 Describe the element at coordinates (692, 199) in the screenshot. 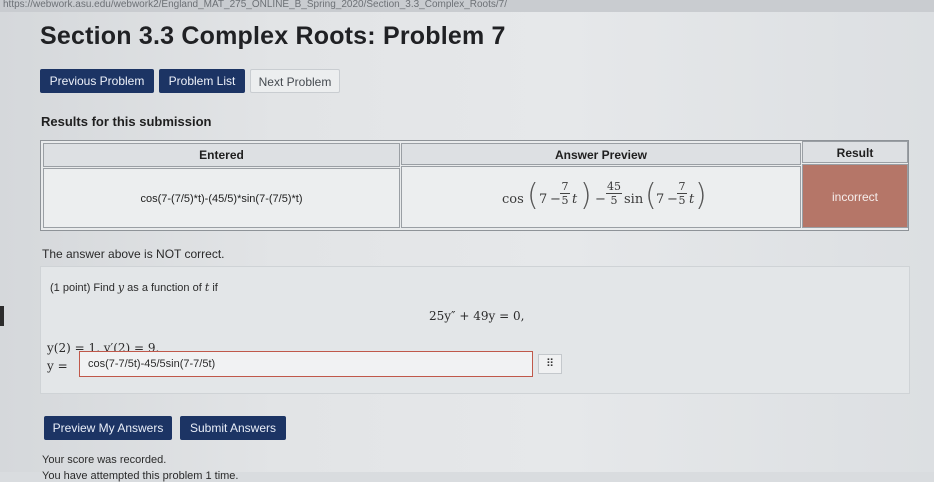

I see `preview-t-2: t` at that location.